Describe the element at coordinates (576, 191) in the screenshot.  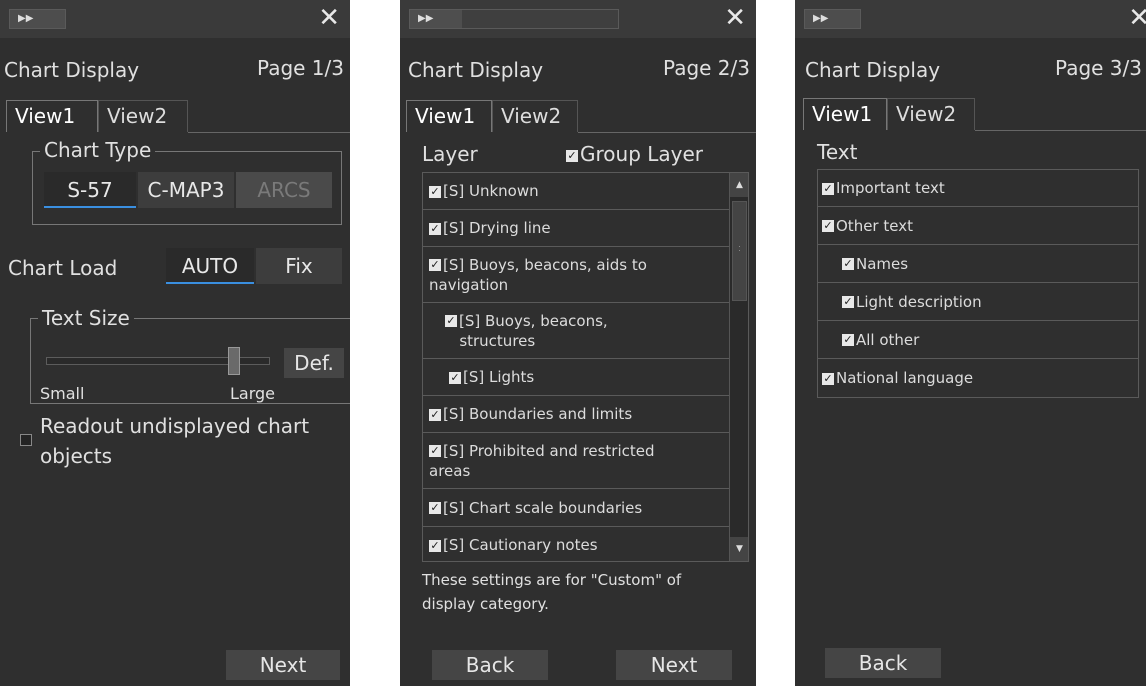
I see `layer-row-unknown: ✓ [S] Unknown` at that location.